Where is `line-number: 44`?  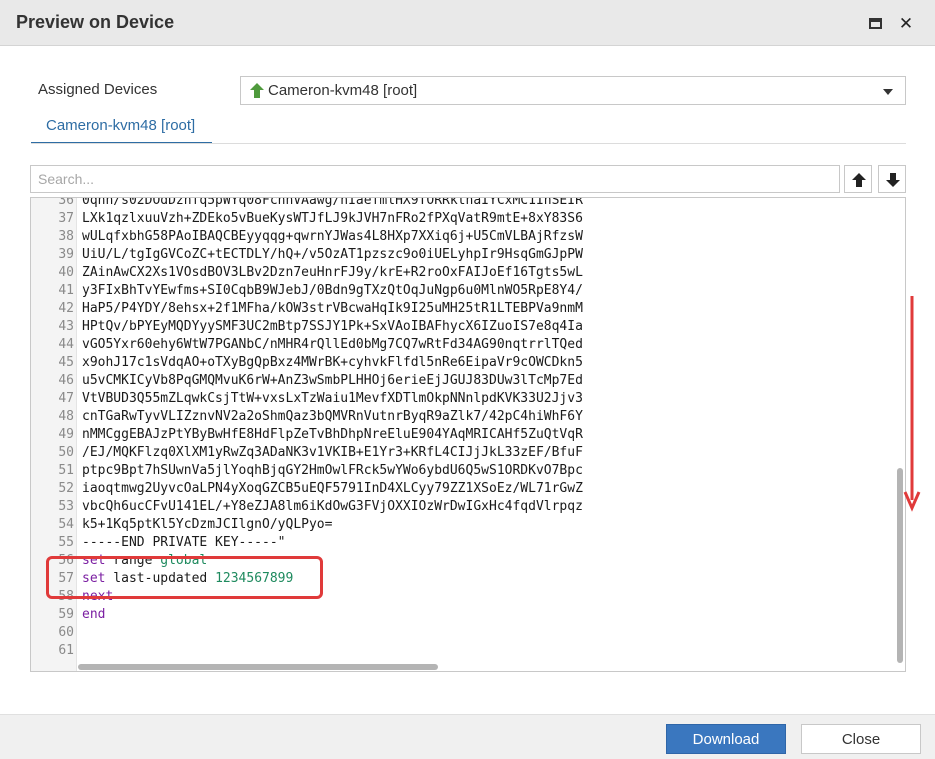 line-number: 44 is located at coordinates (66, 344).